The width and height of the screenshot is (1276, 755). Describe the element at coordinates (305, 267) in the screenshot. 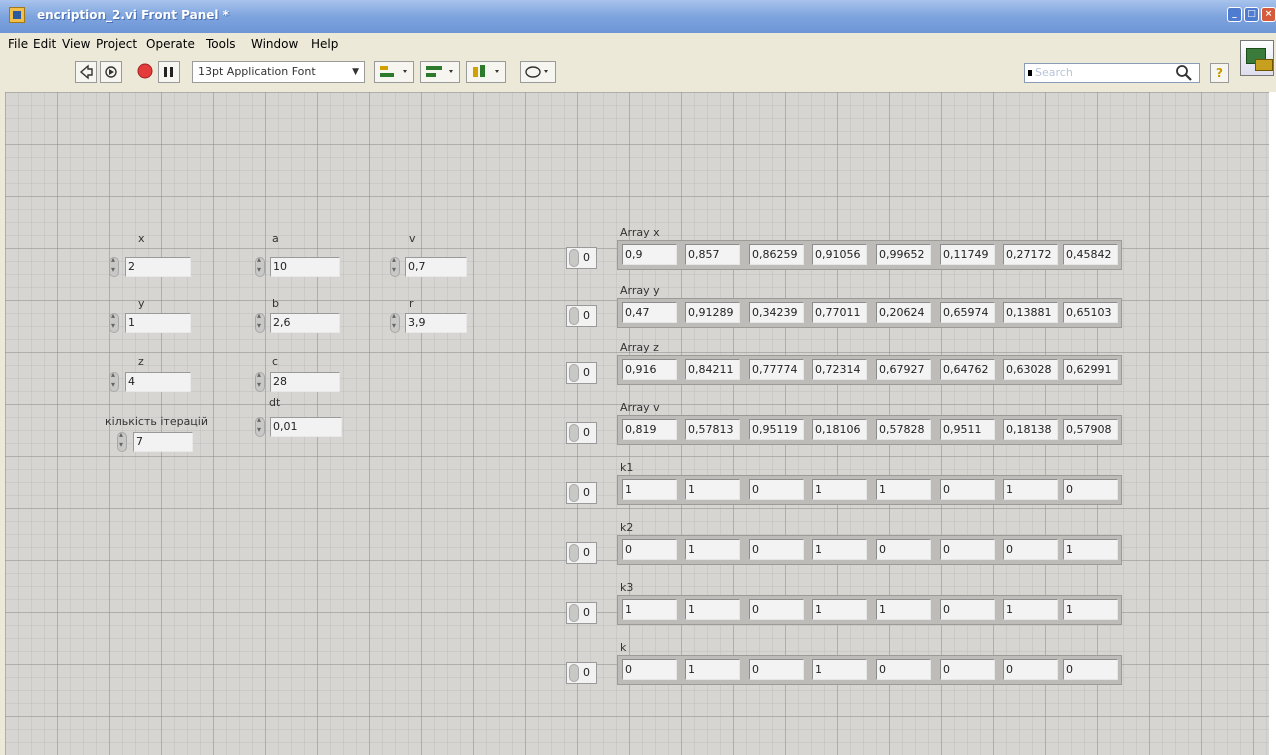

I see `a-input: 10` at that location.